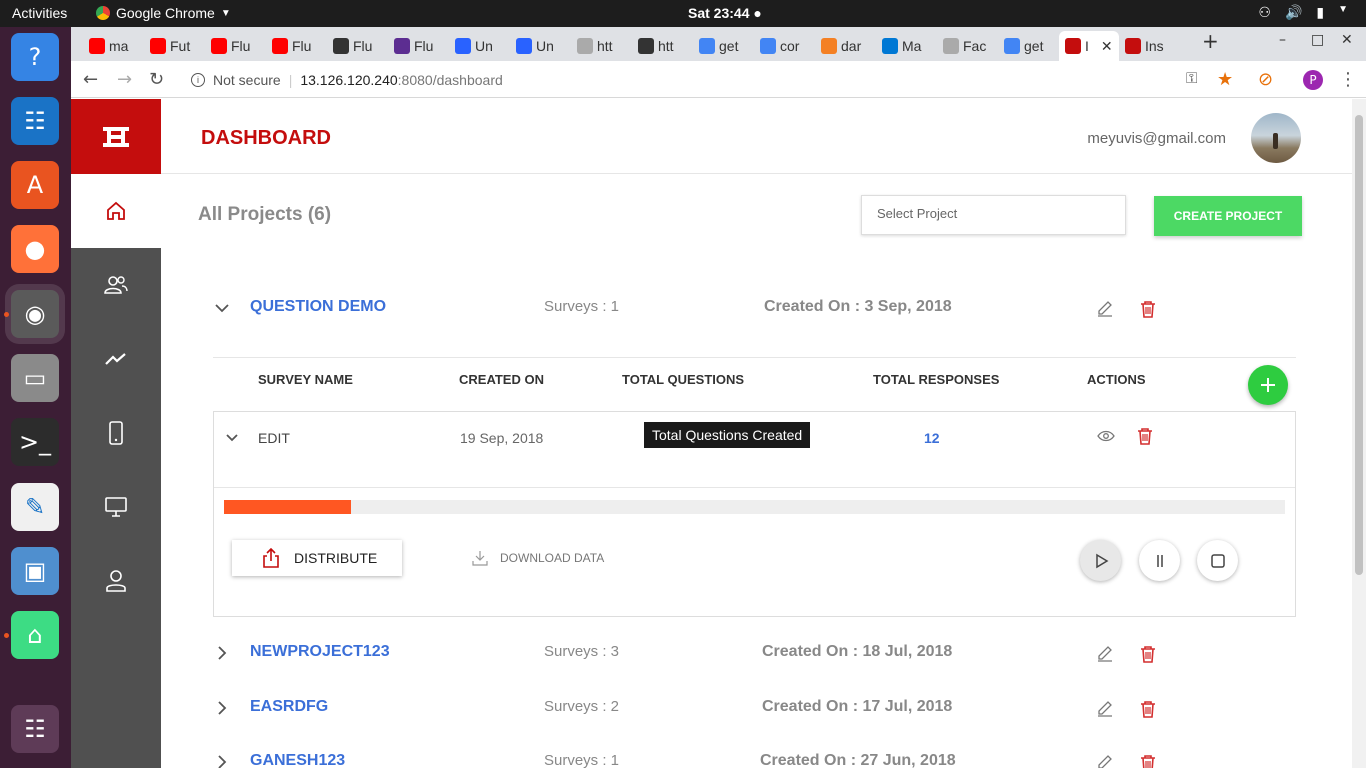 Image resolution: width=1366 pixels, height=768 pixels. Describe the element at coordinates (1265, 79) in the screenshot. I see `extension-icon: ⊘` at that location.